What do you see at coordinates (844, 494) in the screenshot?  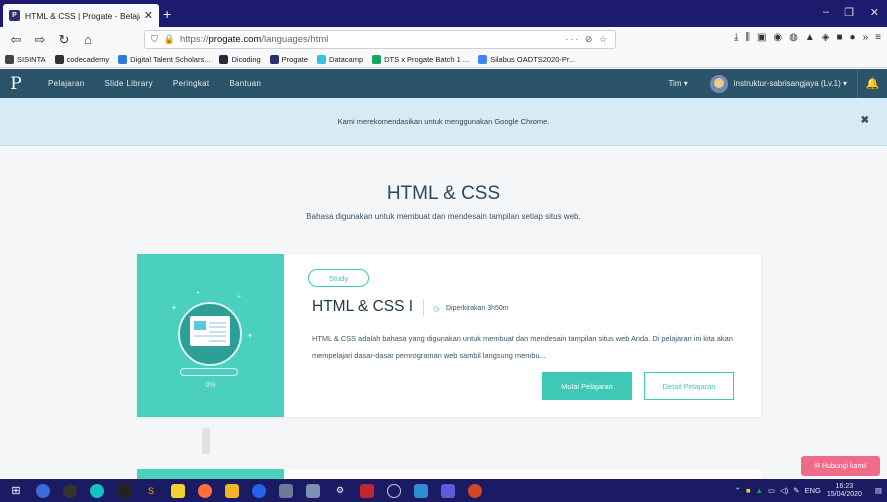 I see `clock-date: 15/04/2020` at bounding box center [844, 494].